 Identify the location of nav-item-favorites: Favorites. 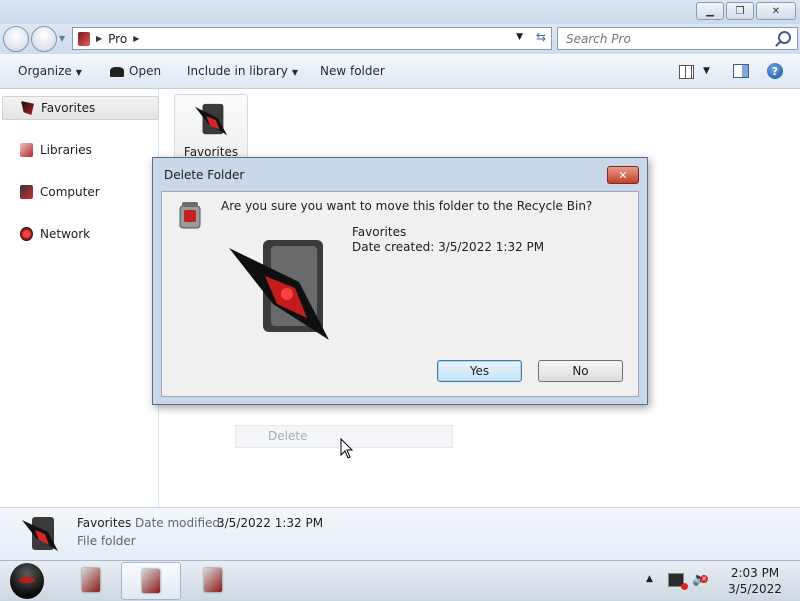
(80, 108).